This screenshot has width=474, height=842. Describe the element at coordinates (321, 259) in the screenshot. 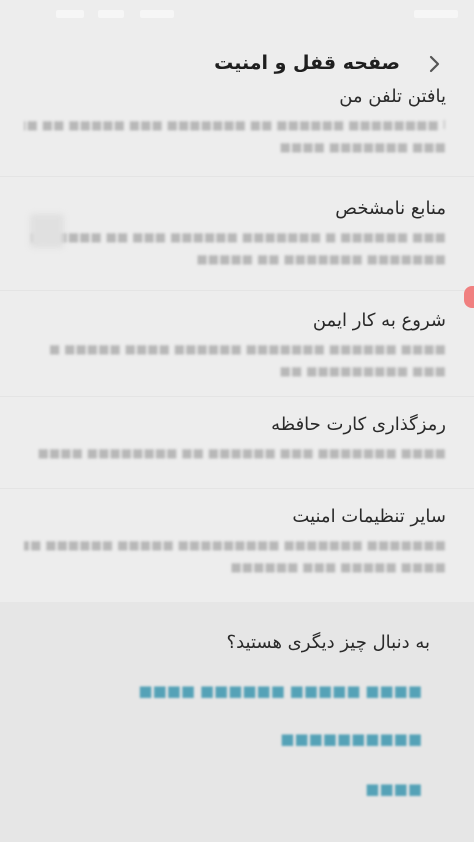

I see `setting-description: ■■■■■■■ ■■■■■■■ ■■ ■■■■■` at that location.